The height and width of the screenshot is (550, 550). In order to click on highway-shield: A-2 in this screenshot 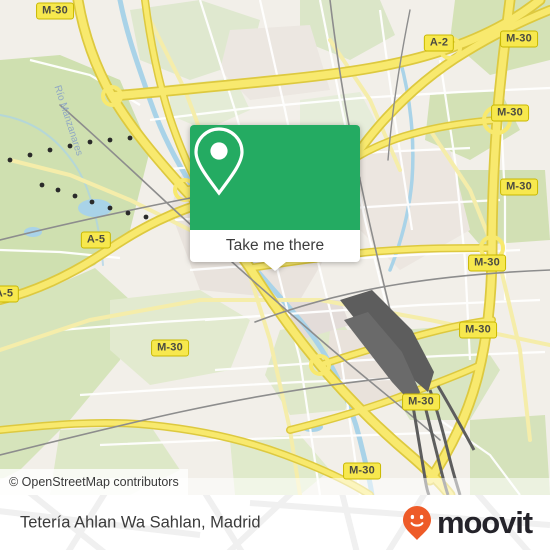, I will do `click(439, 43)`.